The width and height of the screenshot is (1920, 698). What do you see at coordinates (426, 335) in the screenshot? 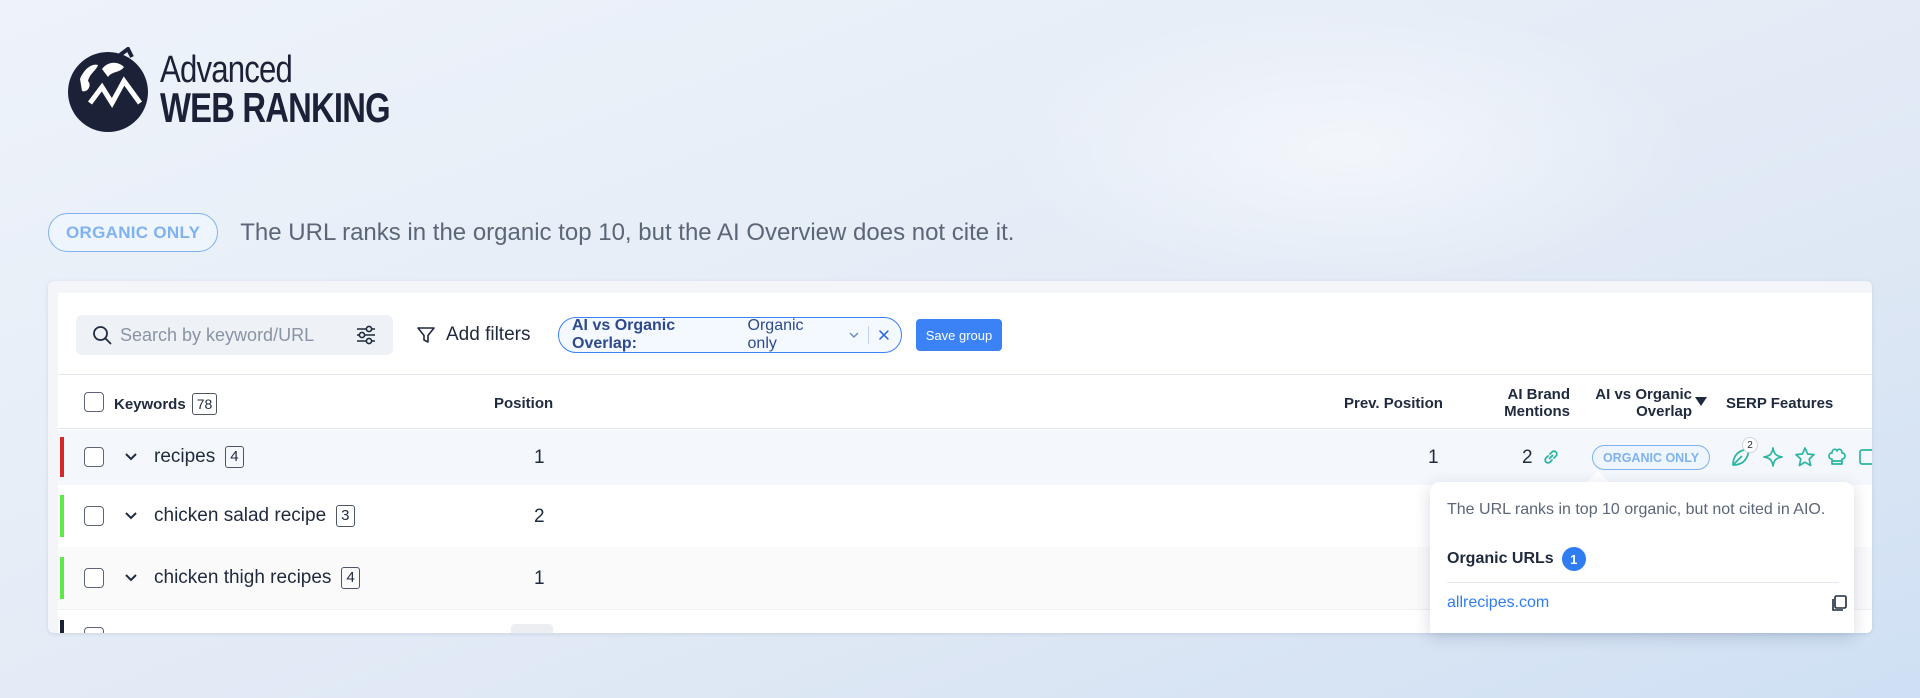
I see `filter-icon` at bounding box center [426, 335].